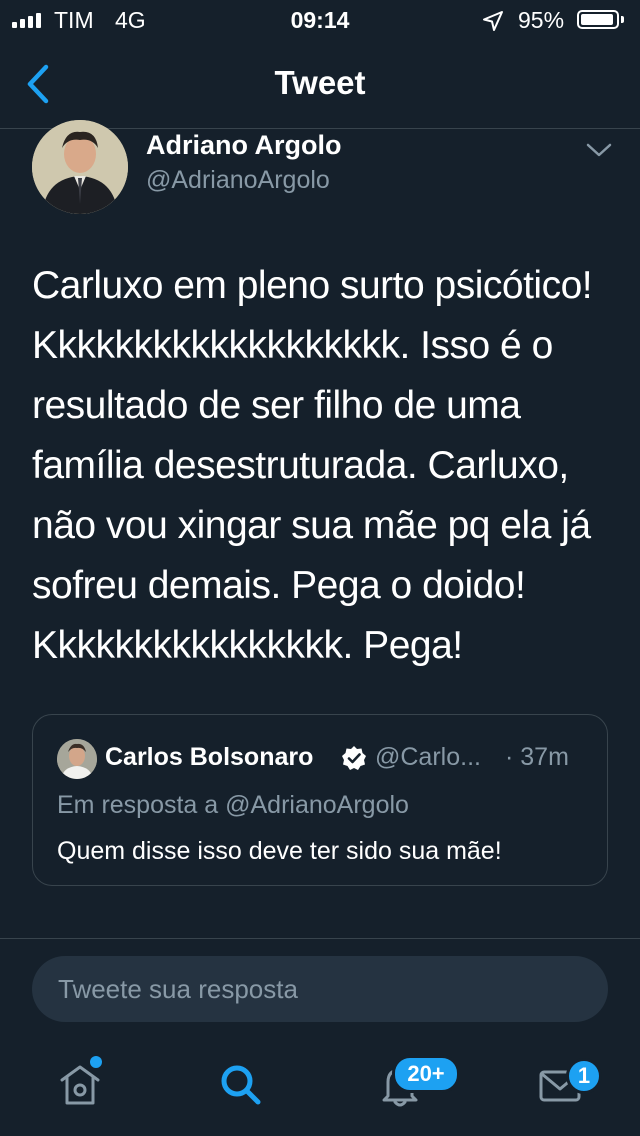  I want to click on home-unread-dot, so click(96, 1062).